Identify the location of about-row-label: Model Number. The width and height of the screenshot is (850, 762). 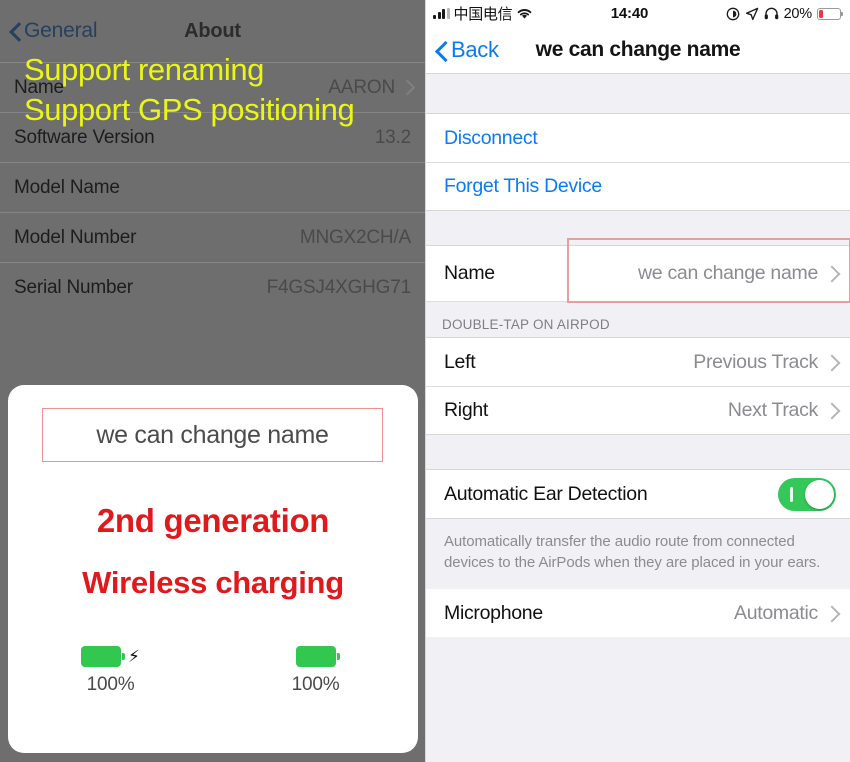
(75, 237).